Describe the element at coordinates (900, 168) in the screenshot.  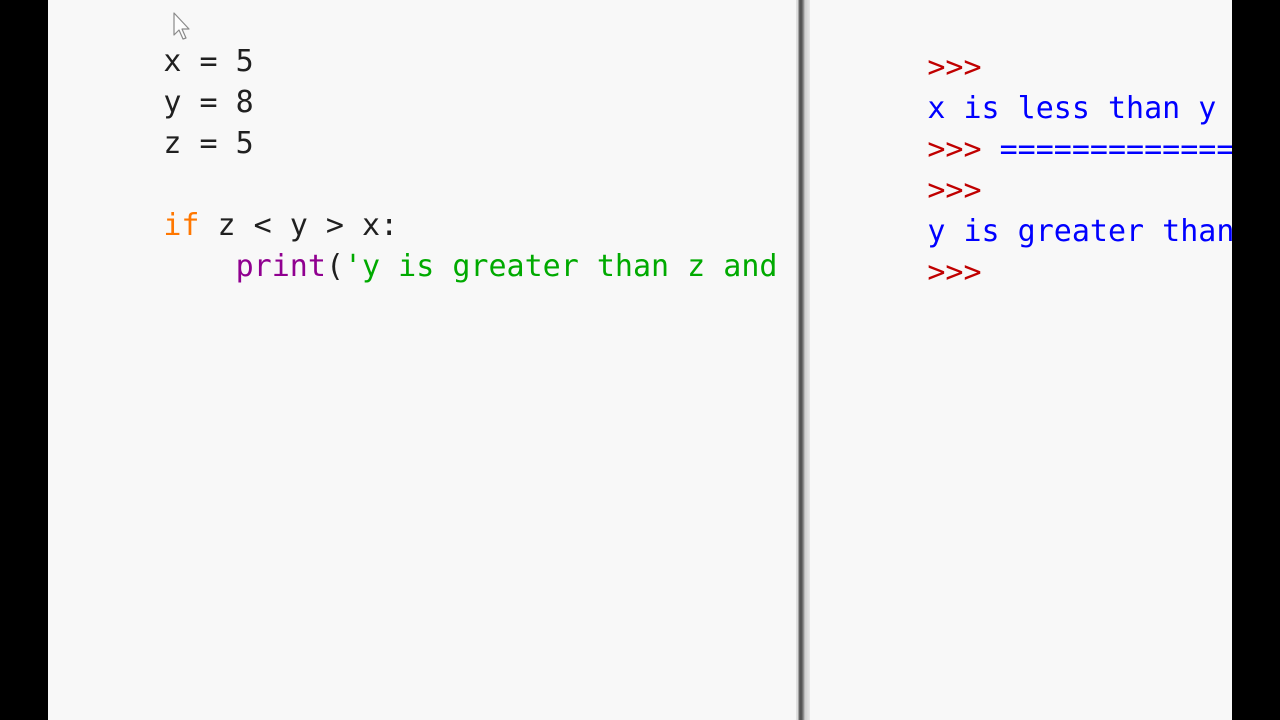
I see `shell-line-4: >>>` at that location.